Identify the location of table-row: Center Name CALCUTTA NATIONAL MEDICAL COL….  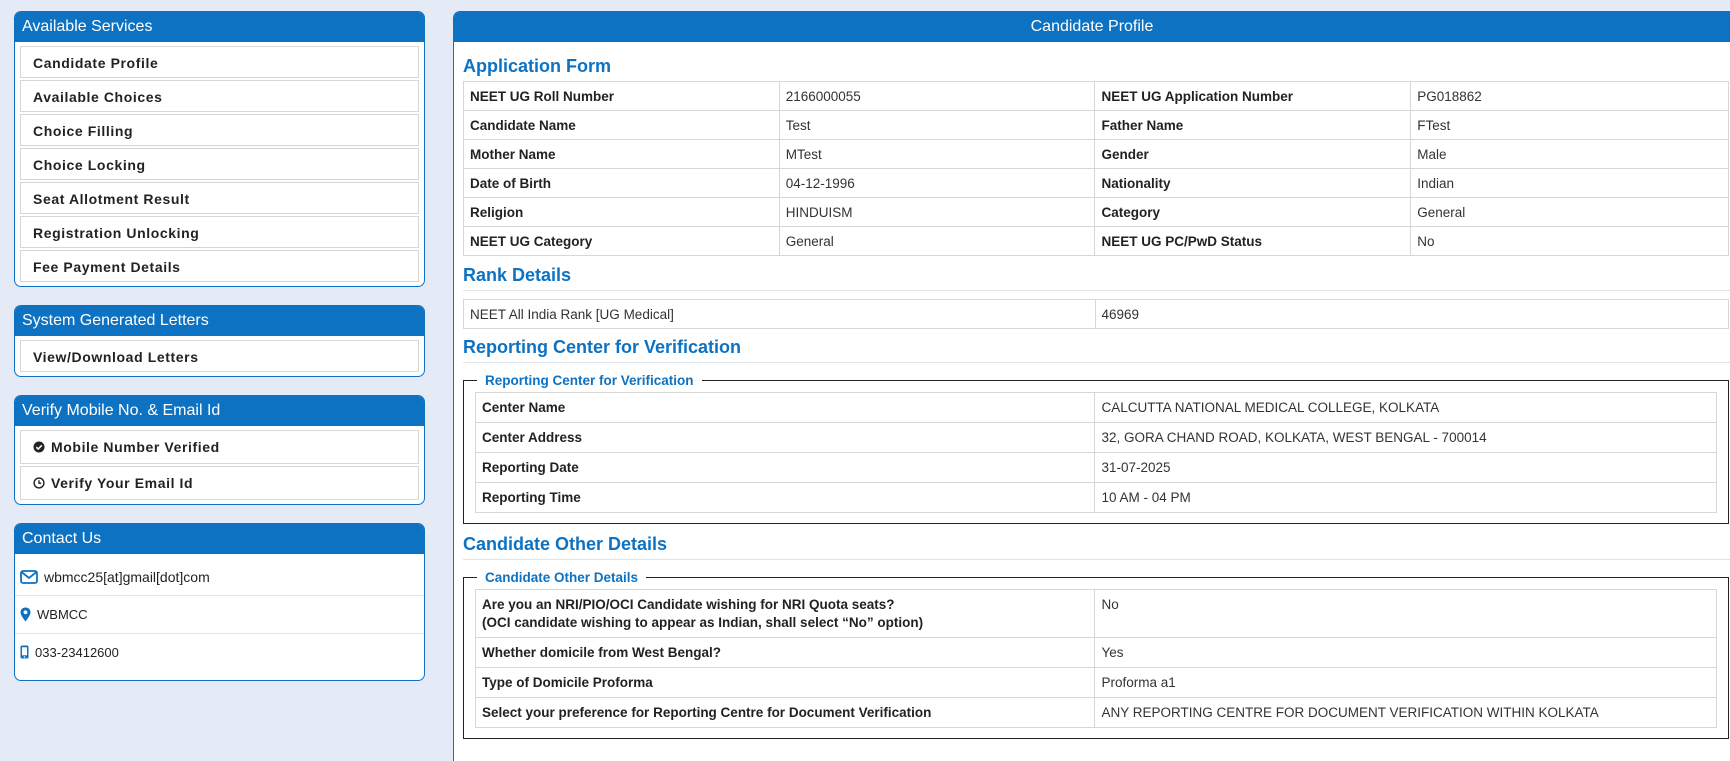
(1095, 407).